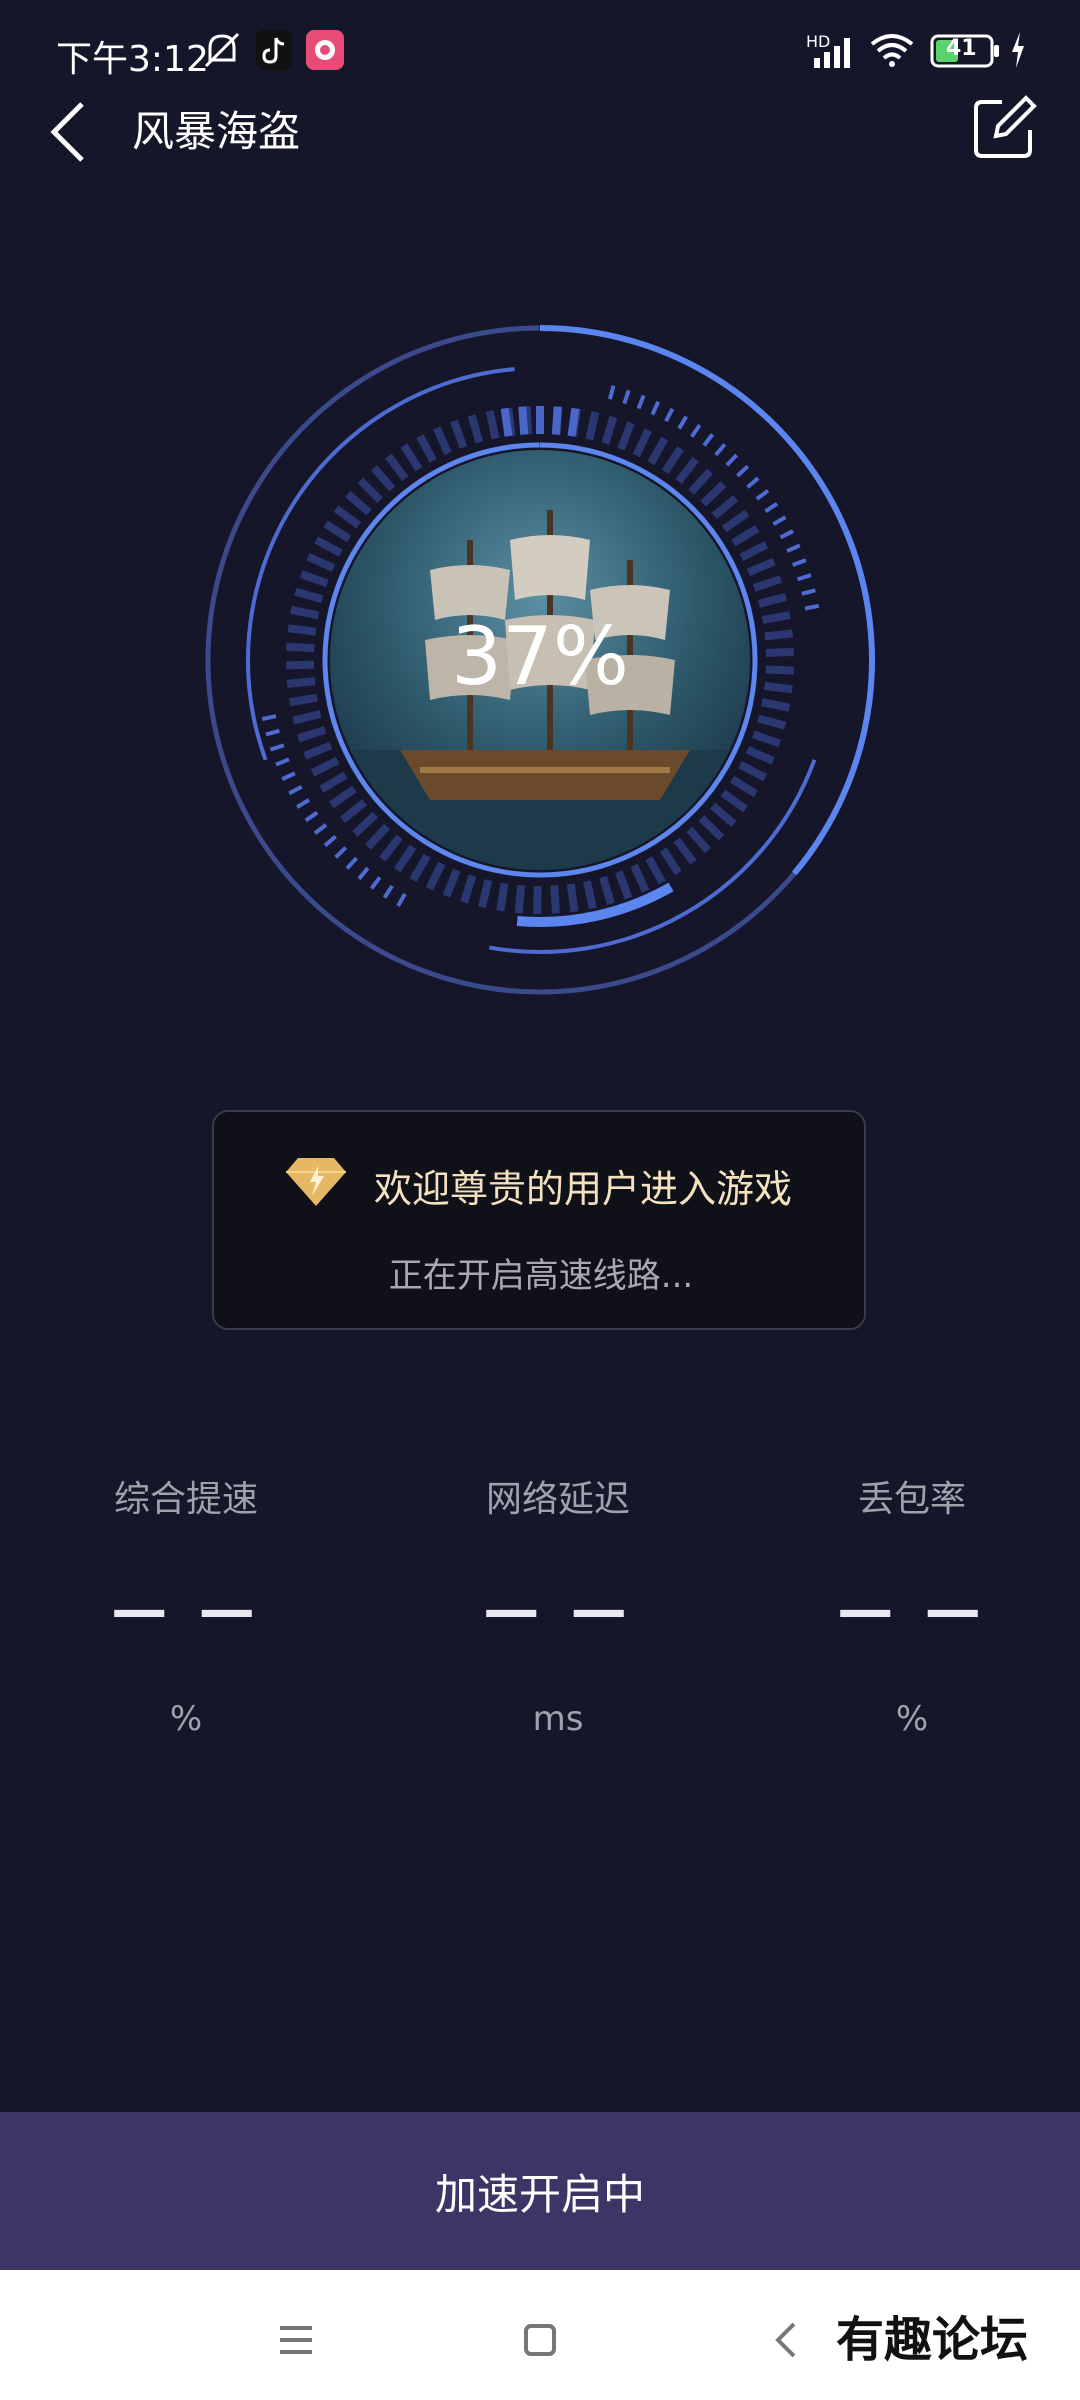  What do you see at coordinates (911, 1499) in the screenshot?
I see `stat-label: 丢包率` at bounding box center [911, 1499].